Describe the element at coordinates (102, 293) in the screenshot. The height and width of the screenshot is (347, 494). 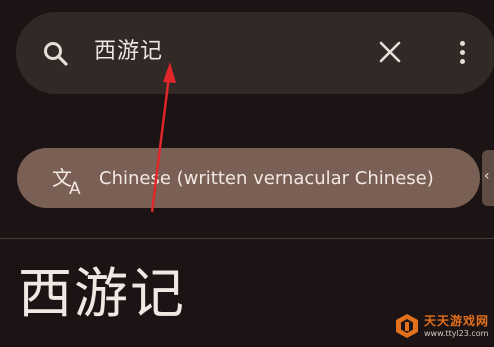
I see `article-title: 西游记` at that location.